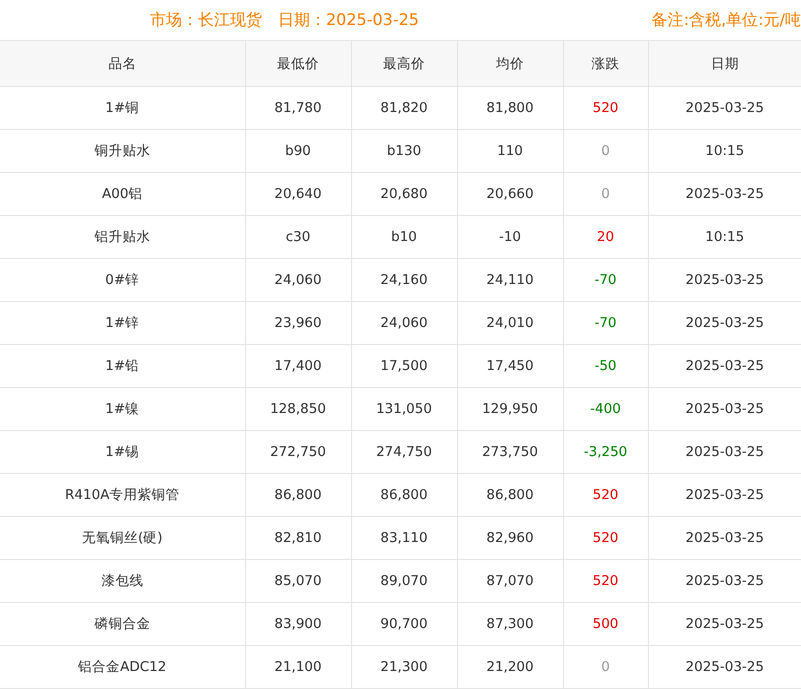 The height and width of the screenshot is (689, 801). I want to click on table-cell: 24,010, so click(510, 323).